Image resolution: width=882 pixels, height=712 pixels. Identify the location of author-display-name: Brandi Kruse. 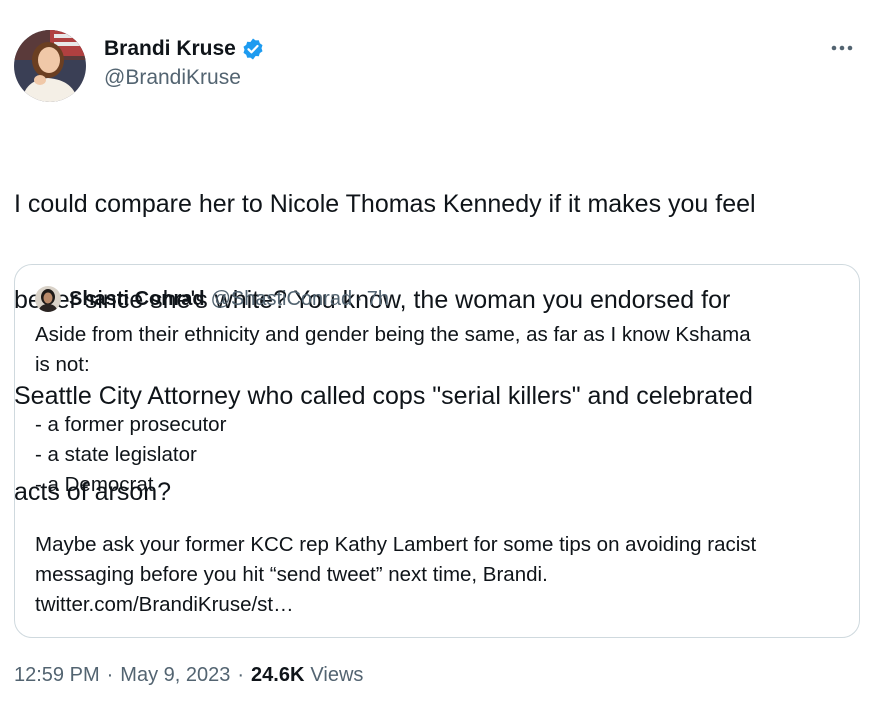
(170, 49).